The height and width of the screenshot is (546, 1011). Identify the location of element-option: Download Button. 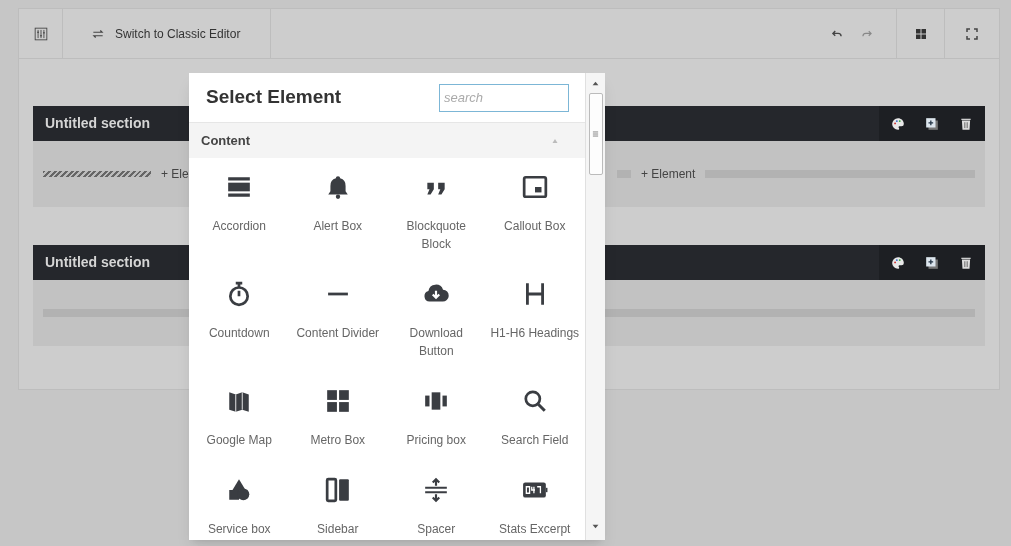
(436, 321).